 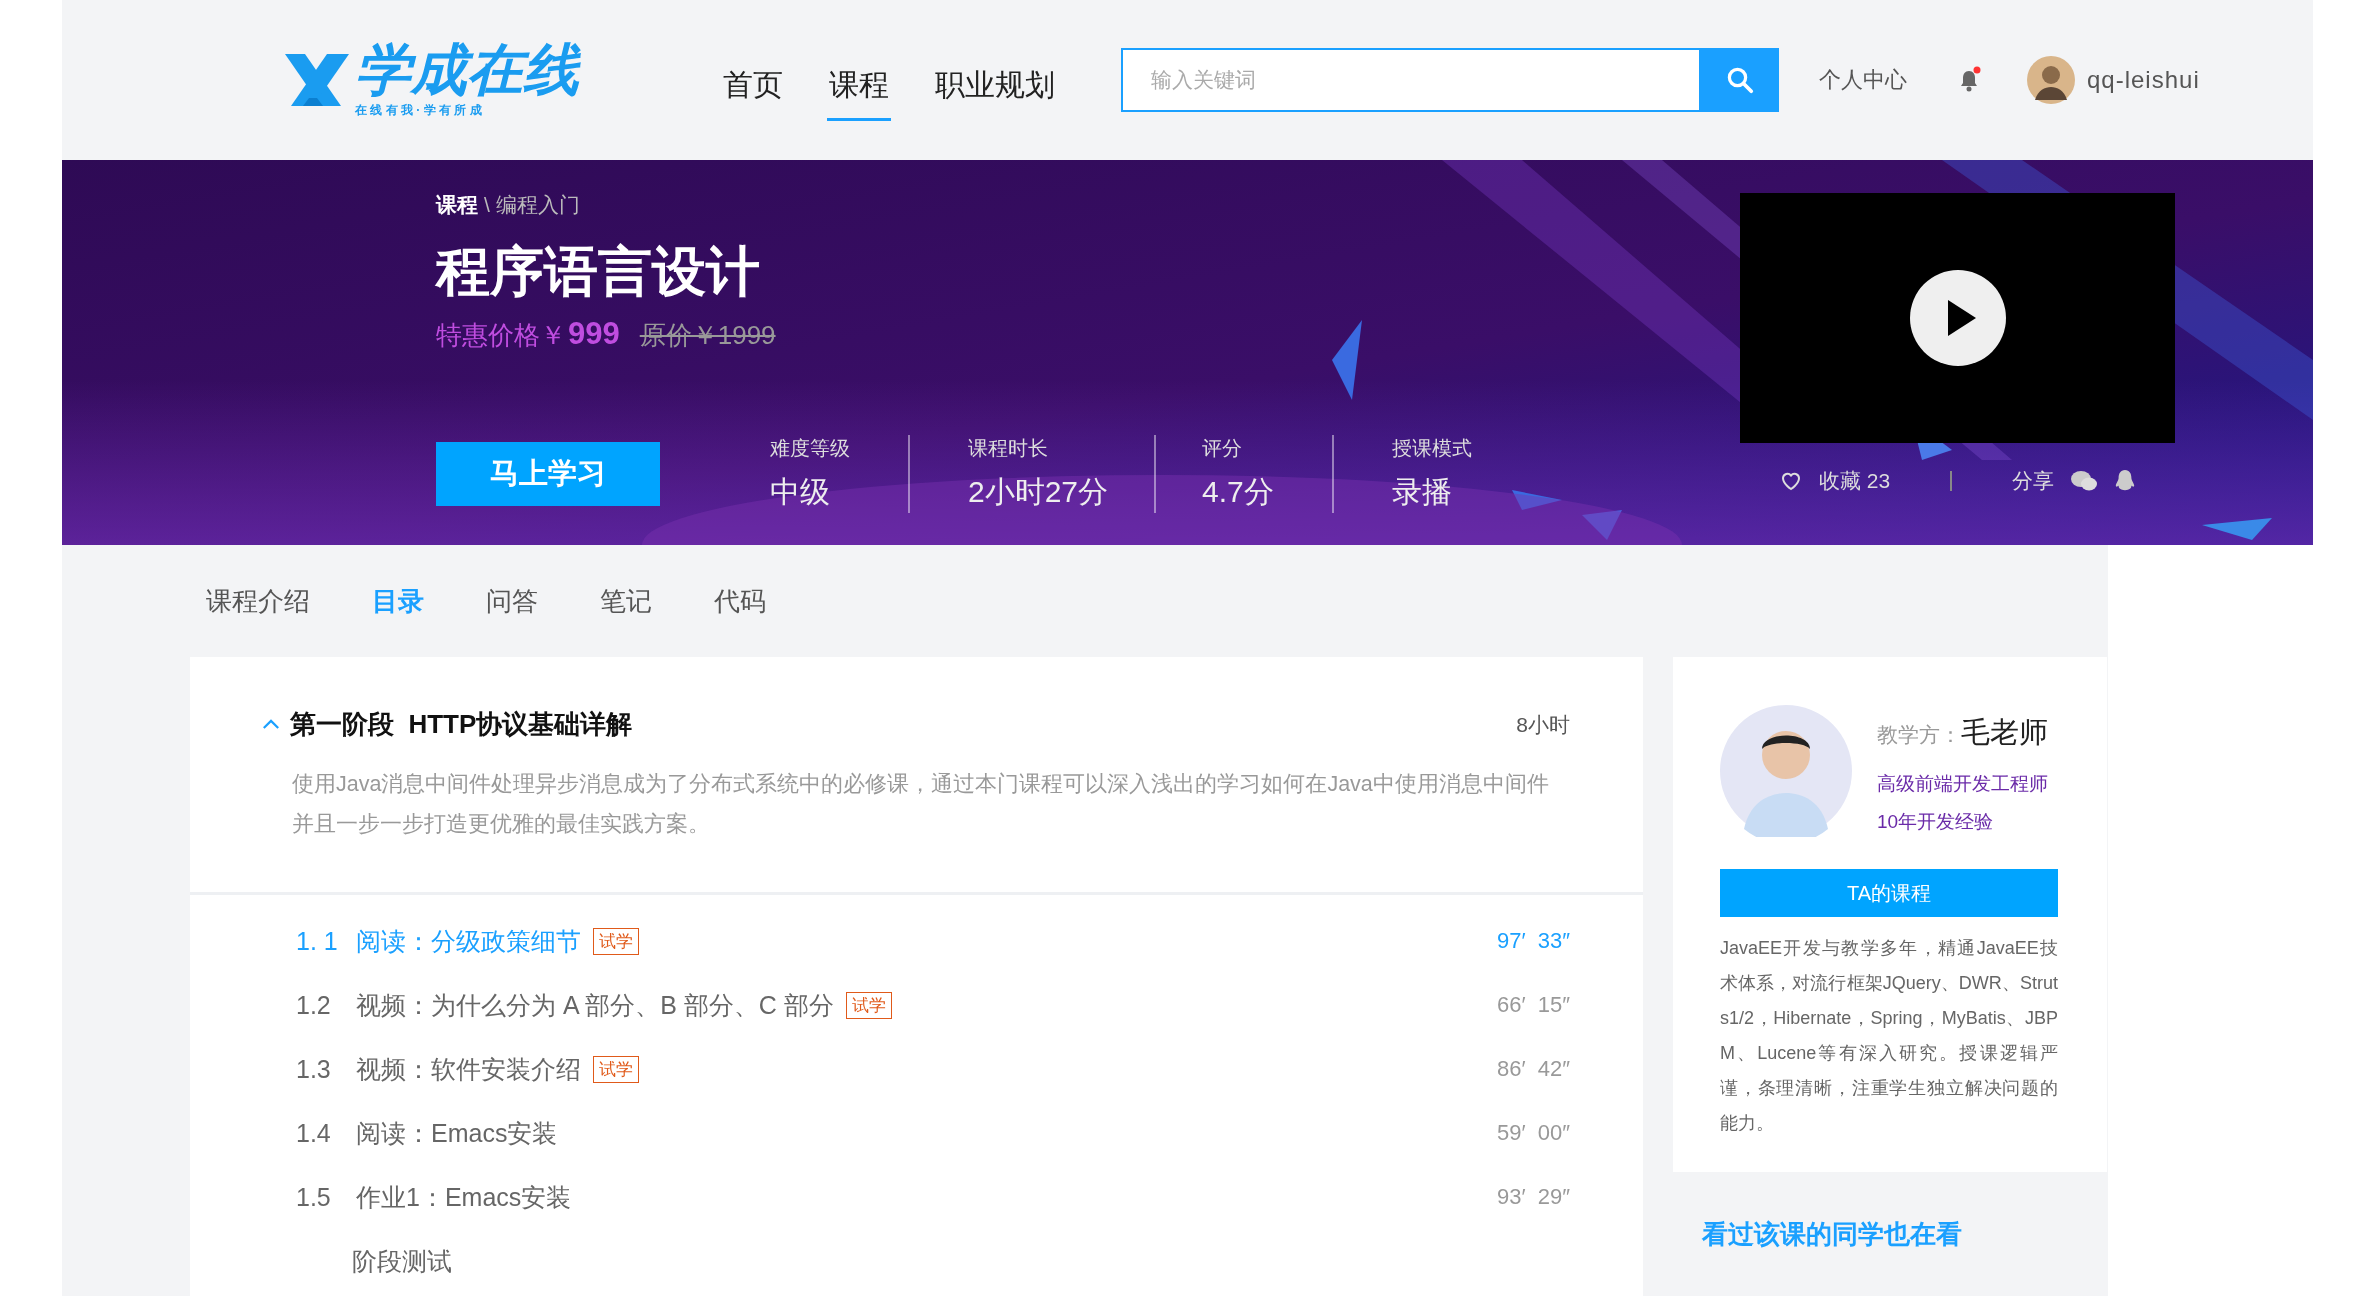 What do you see at coordinates (314, 1133) in the screenshot?
I see `lesson-number: 1.4` at bounding box center [314, 1133].